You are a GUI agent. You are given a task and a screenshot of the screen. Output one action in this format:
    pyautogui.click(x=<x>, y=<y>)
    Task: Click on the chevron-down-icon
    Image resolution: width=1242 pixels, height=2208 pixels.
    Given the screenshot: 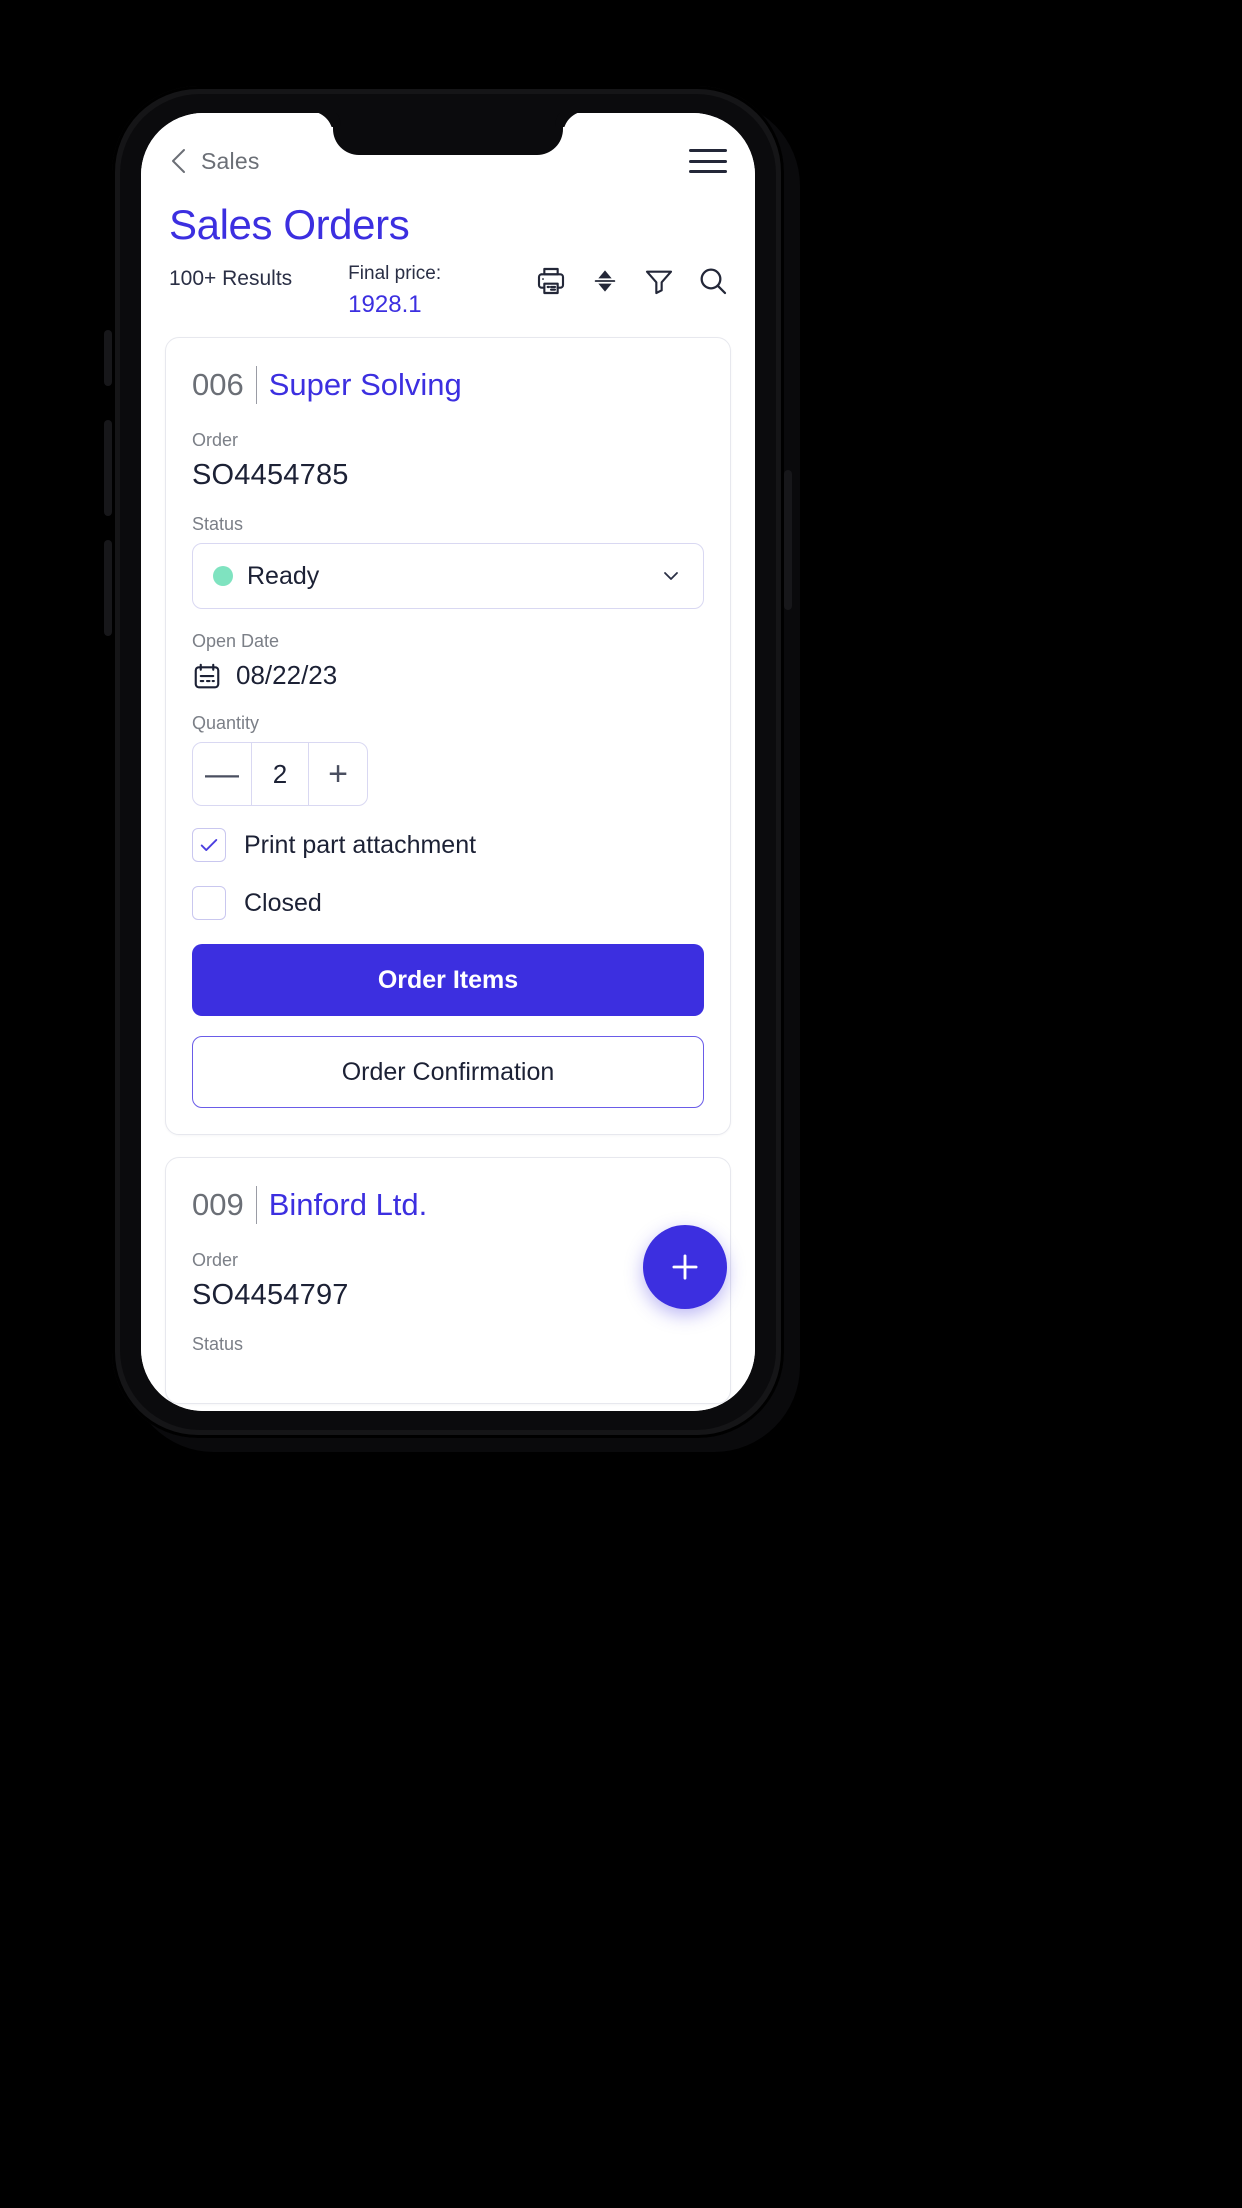 What is the action you would take?
    pyautogui.click(x=671, y=576)
    